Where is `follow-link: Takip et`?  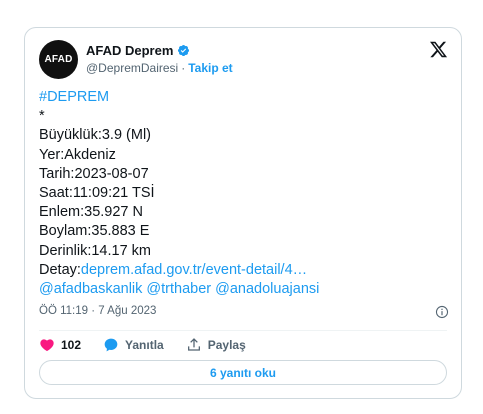
follow-link: Takip et is located at coordinates (210, 68).